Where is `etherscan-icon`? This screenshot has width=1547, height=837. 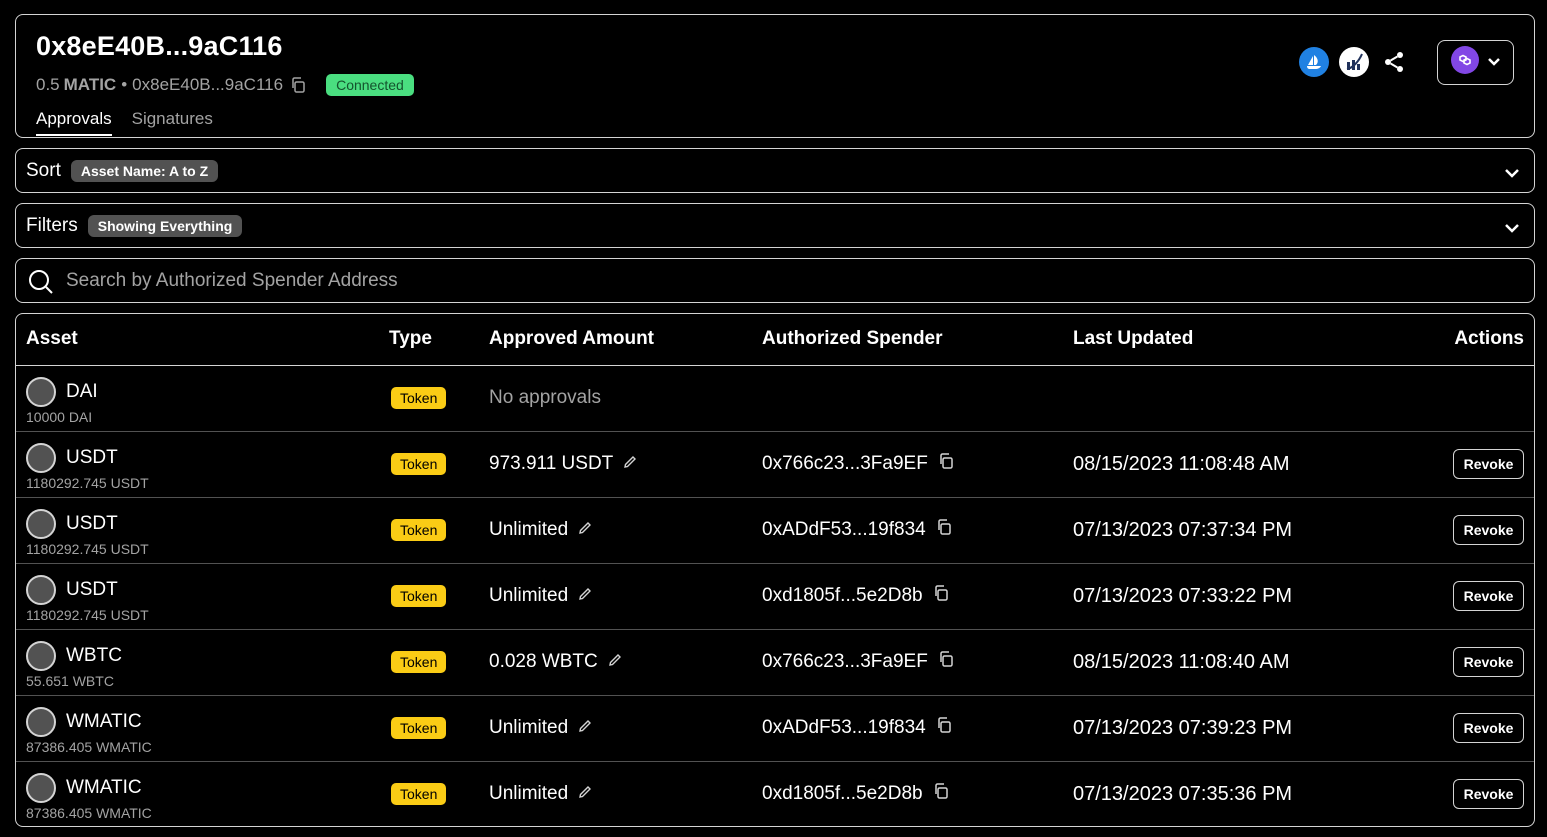
etherscan-icon is located at coordinates (1354, 62).